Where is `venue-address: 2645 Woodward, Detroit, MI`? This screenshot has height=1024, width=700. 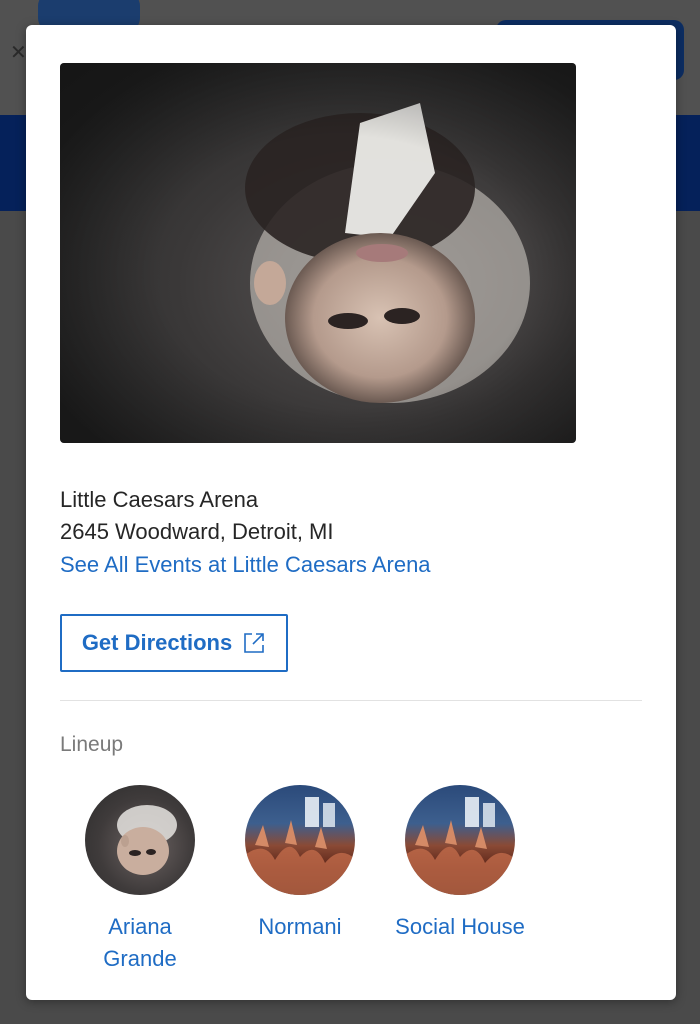
venue-address: 2645 Woodward, Detroit, MI is located at coordinates (197, 531).